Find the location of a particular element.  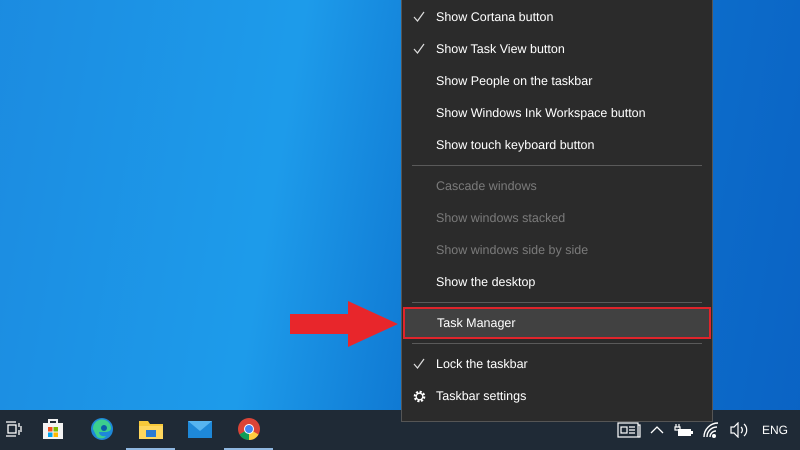

volume-icon is located at coordinates (738, 430).